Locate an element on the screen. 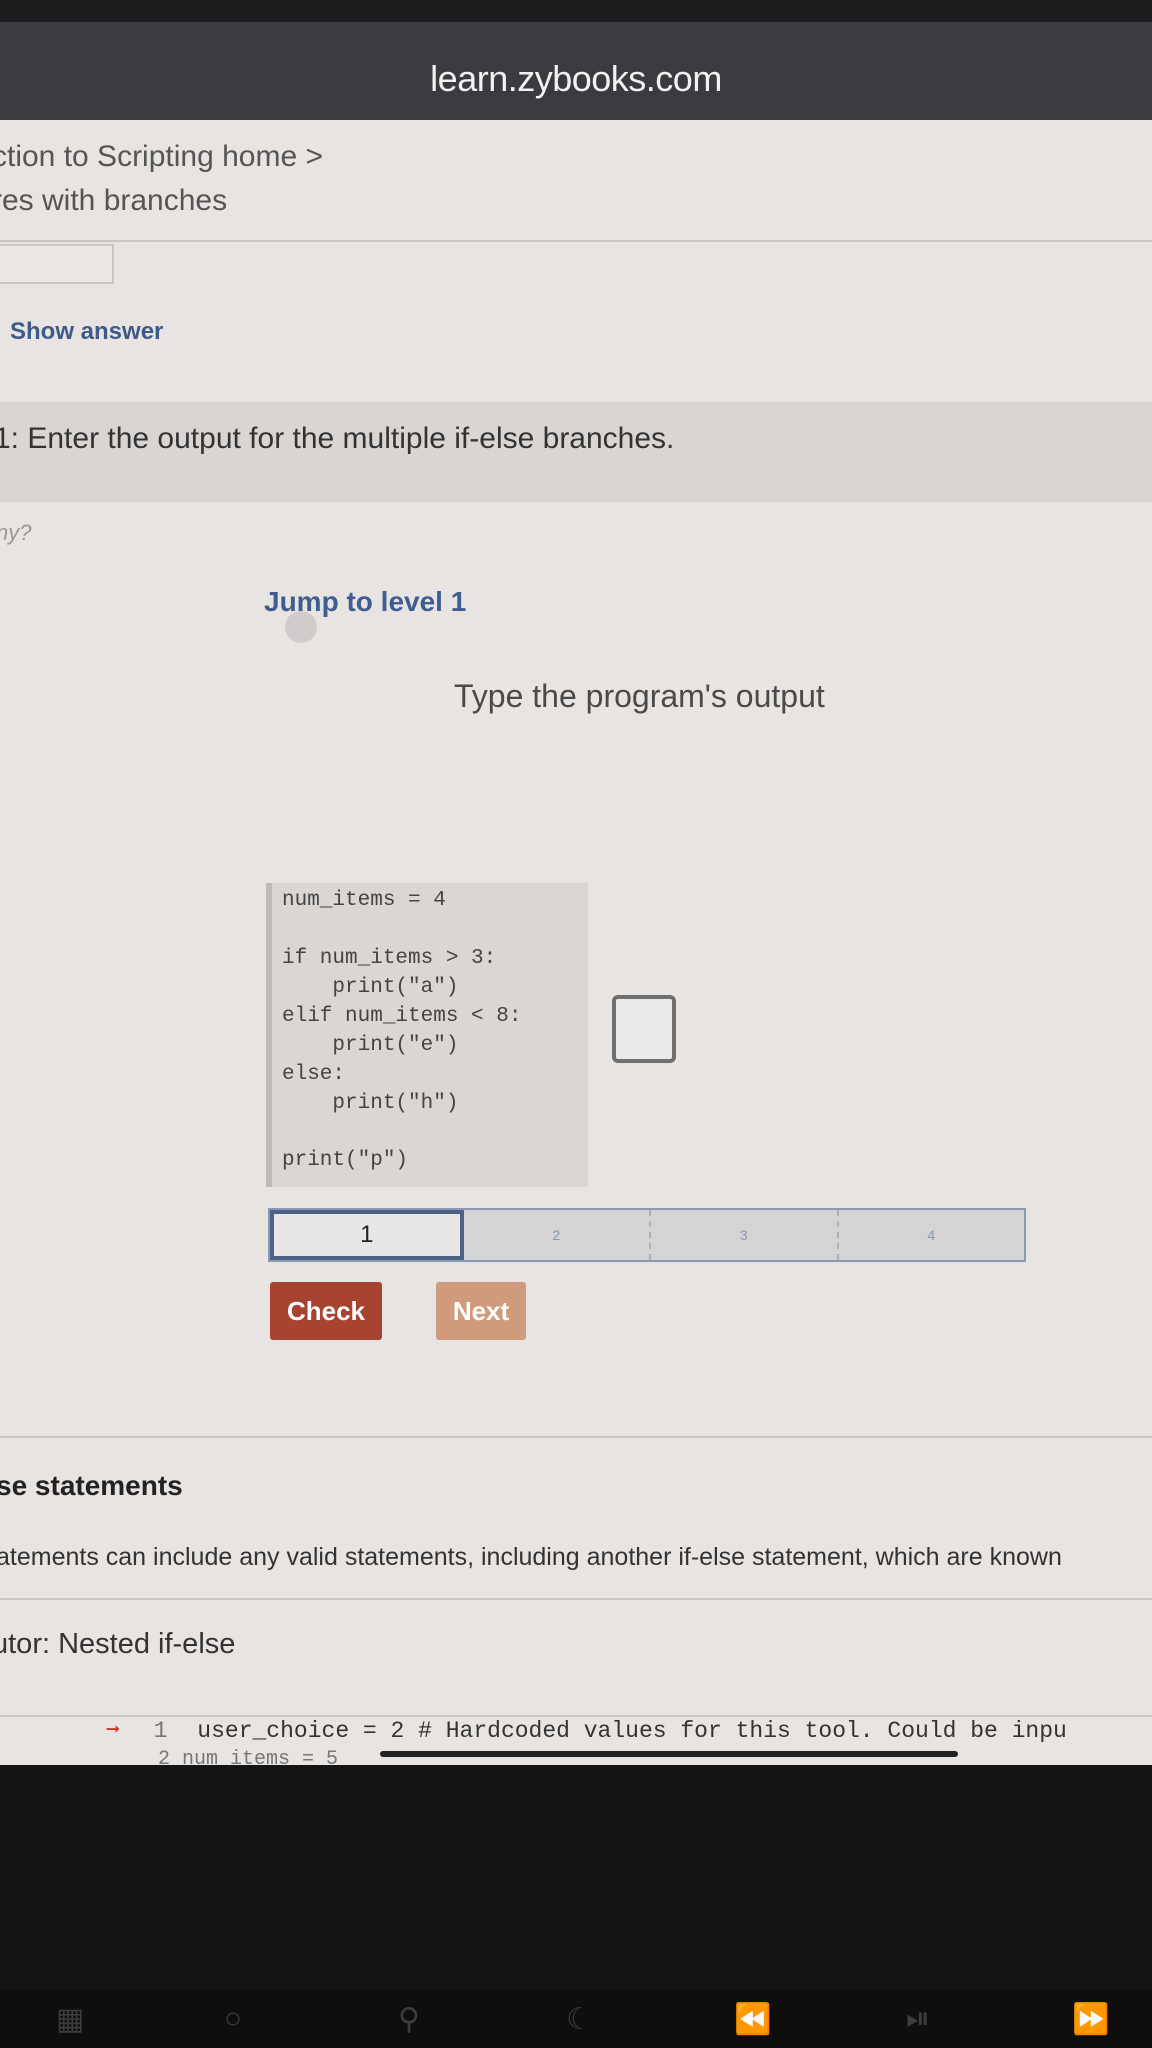 The width and height of the screenshot is (1152, 2048). question-icon: ny? is located at coordinates (15, 533).